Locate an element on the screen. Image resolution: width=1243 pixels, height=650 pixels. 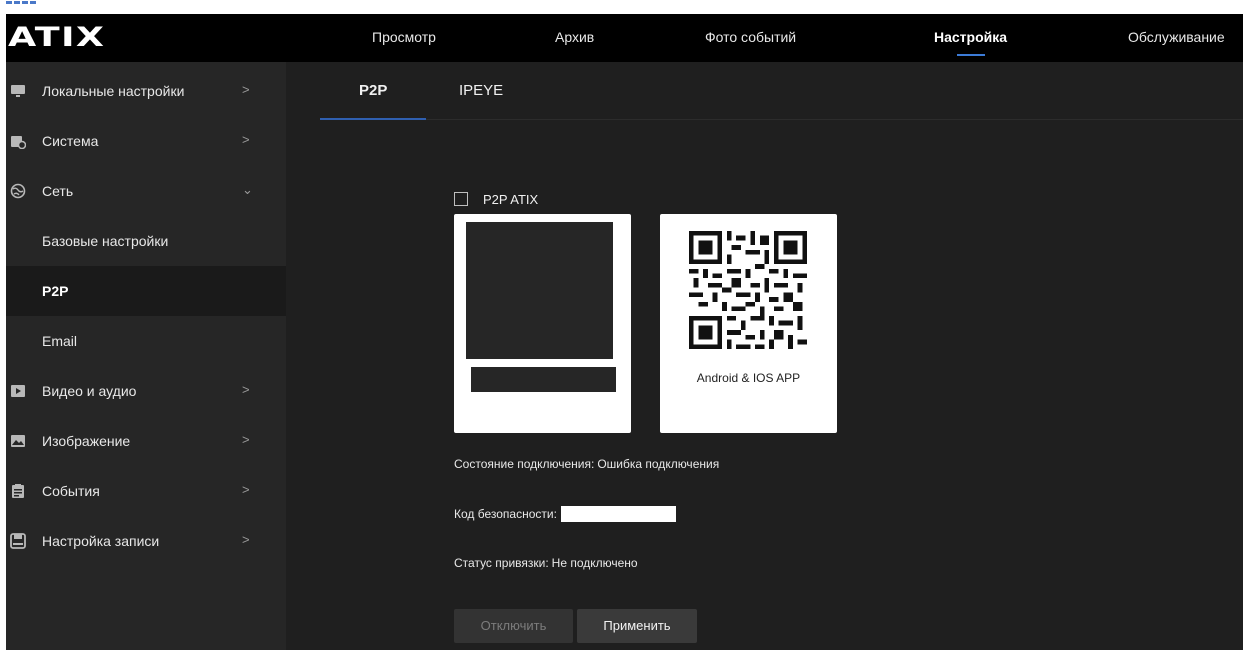
sidebar-item-label: Система is located at coordinates (70, 141).